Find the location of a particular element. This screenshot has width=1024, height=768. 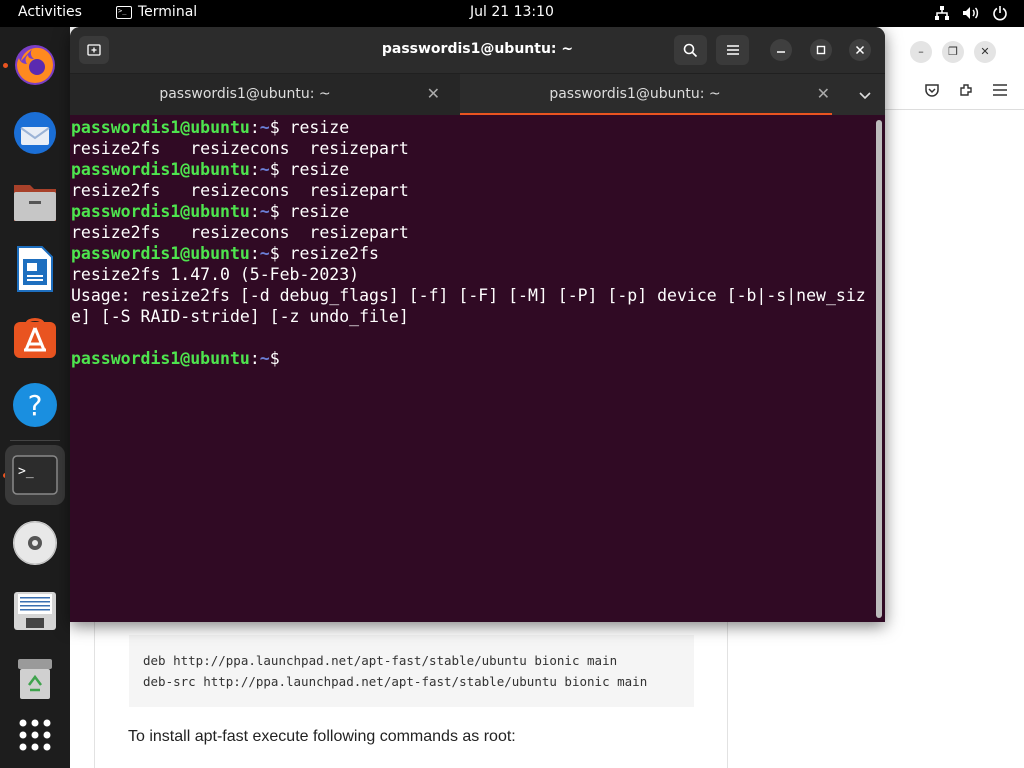

extensions-icon is located at coordinates (966, 92).